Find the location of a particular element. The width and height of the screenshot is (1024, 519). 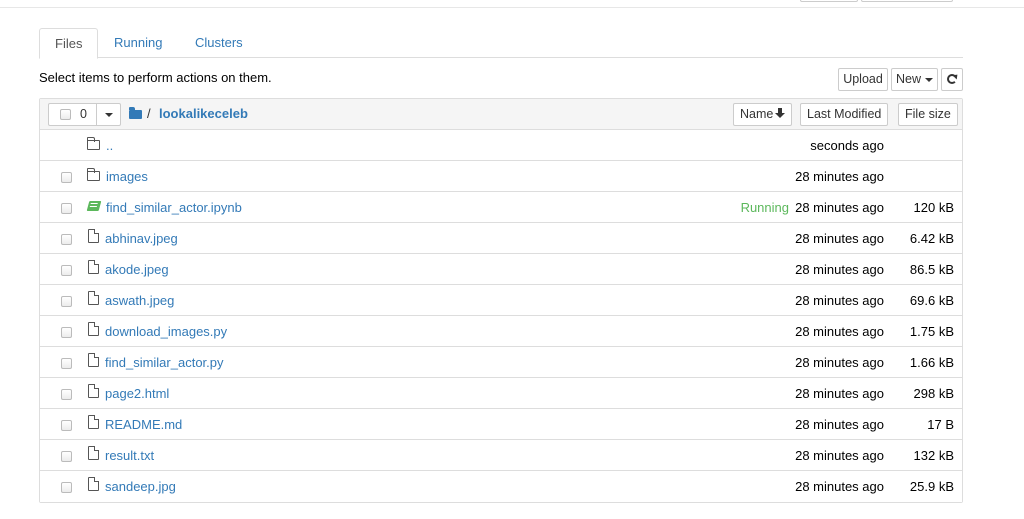

selected-count: 0 is located at coordinates (83, 114).